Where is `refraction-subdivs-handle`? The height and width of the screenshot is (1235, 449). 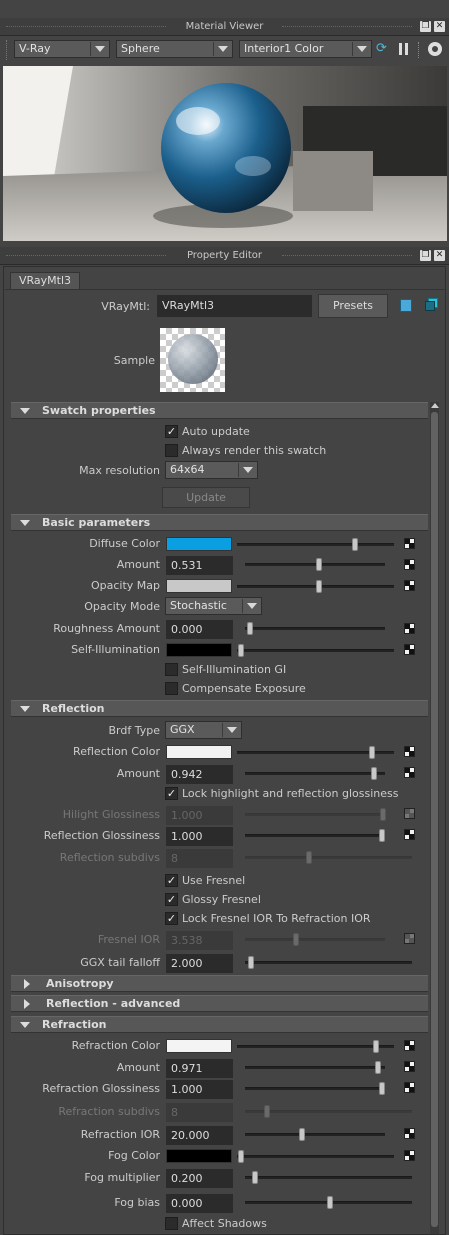
refraction-subdivs-handle is located at coordinates (267, 1111).